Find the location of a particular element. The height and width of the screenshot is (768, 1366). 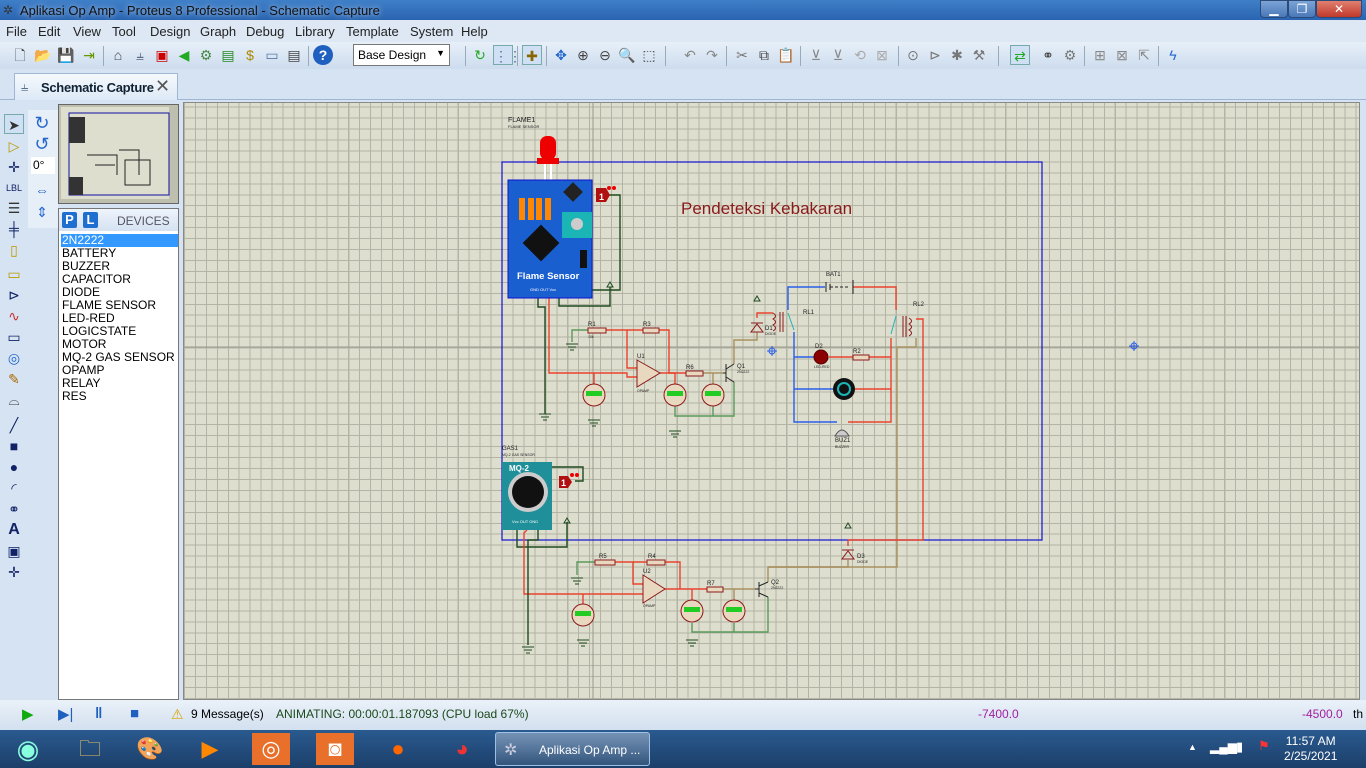

pick-parts-icon: ⊙ is located at coordinates (913, 55).